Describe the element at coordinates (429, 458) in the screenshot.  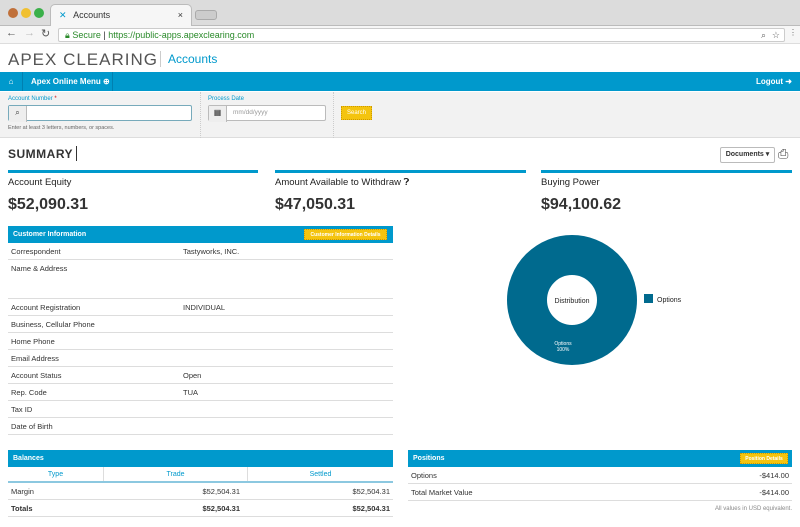
I see `panel-title: Positions` at that location.